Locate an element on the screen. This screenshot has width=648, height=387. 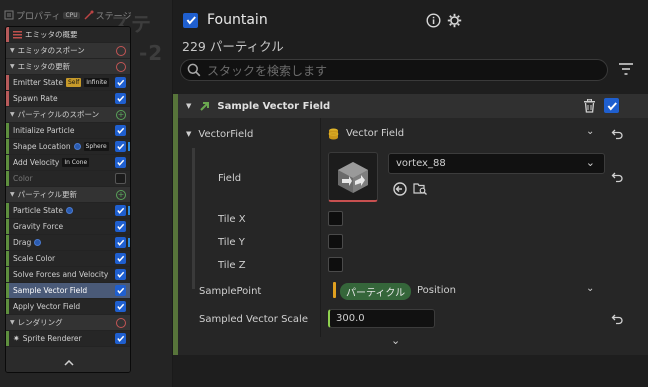
stack-group-header: ▼ パーティクル更新 + is located at coordinates (68, 195).